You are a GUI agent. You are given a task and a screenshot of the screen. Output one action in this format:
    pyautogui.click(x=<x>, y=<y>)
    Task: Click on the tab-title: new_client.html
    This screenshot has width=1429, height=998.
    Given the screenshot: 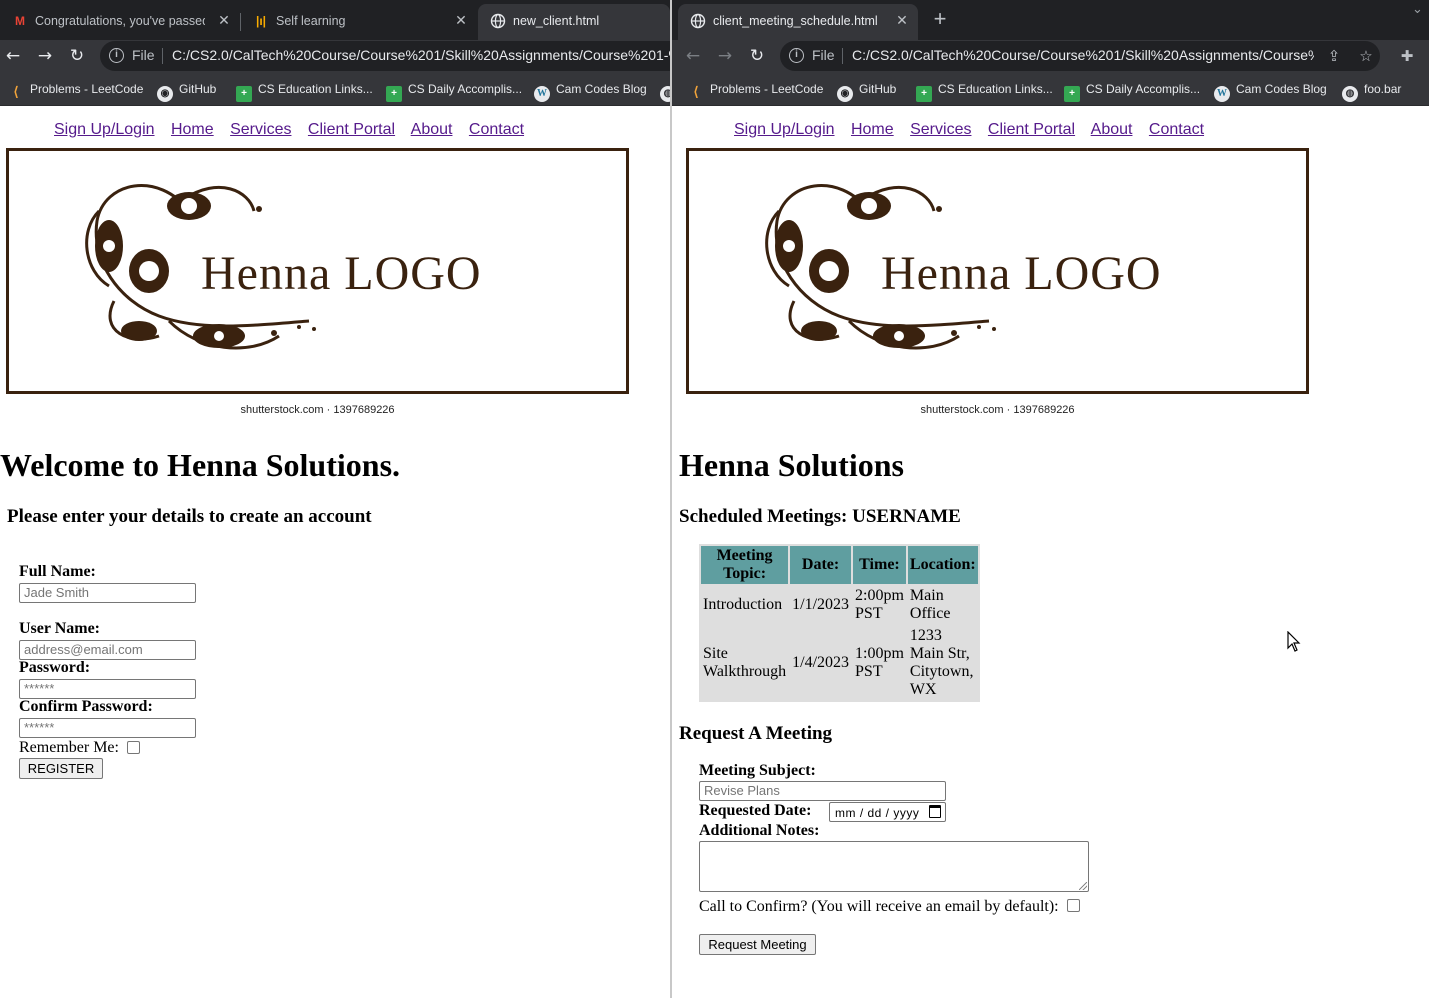 What is the action you would take?
    pyautogui.click(x=556, y=21)
    